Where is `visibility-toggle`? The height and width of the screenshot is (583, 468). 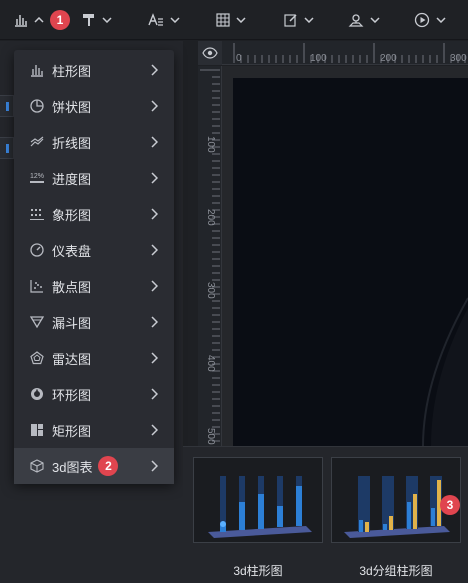
visibility-toggle is located at coordinates (210, 53).